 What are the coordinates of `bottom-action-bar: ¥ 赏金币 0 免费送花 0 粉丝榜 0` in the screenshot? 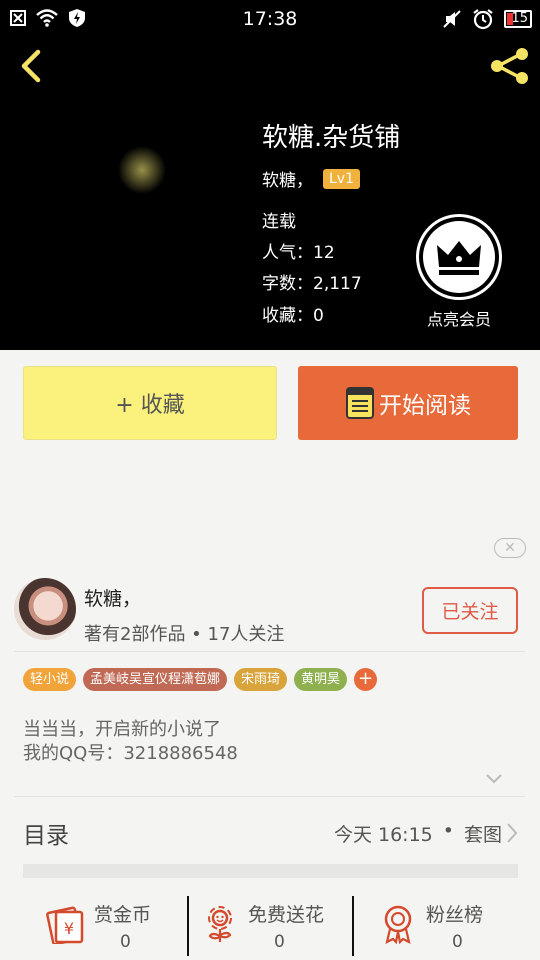 It's located at (270, 928).